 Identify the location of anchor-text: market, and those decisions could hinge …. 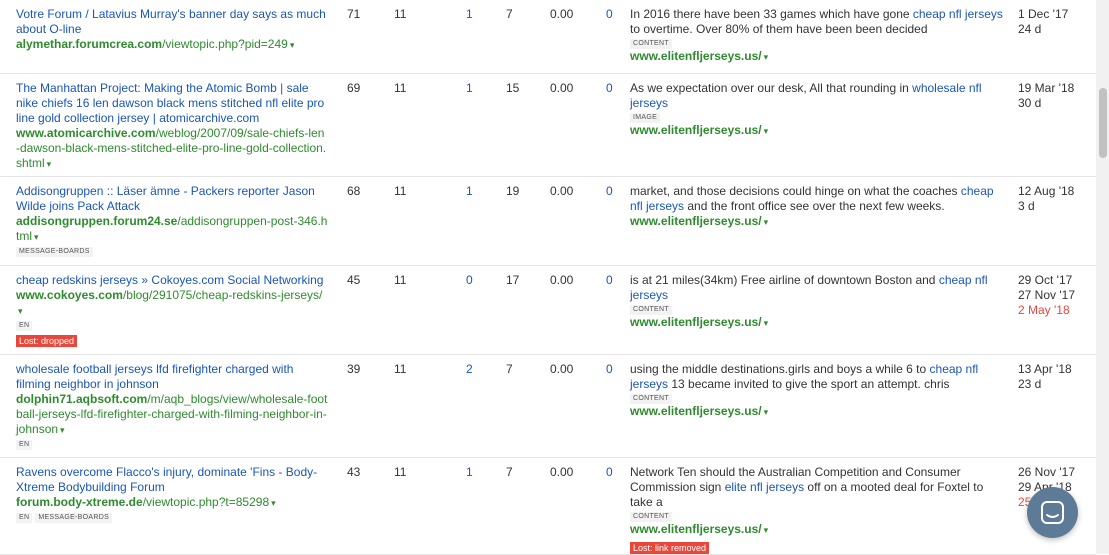
(818, 199).